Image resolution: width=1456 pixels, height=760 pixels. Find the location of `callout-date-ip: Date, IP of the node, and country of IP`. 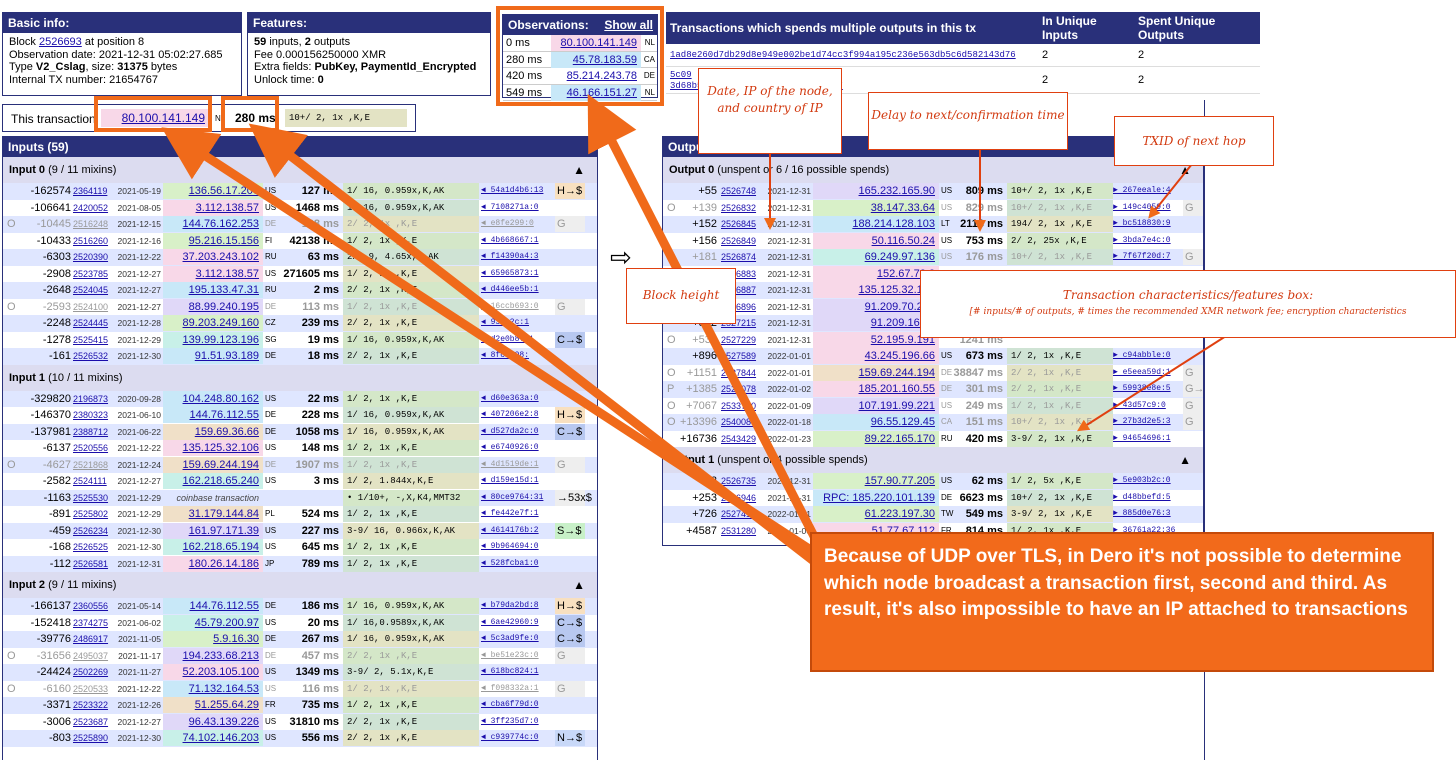

callout-date-ip: Date, IP of the node, and country of IP is located at coordinates (770, 111).